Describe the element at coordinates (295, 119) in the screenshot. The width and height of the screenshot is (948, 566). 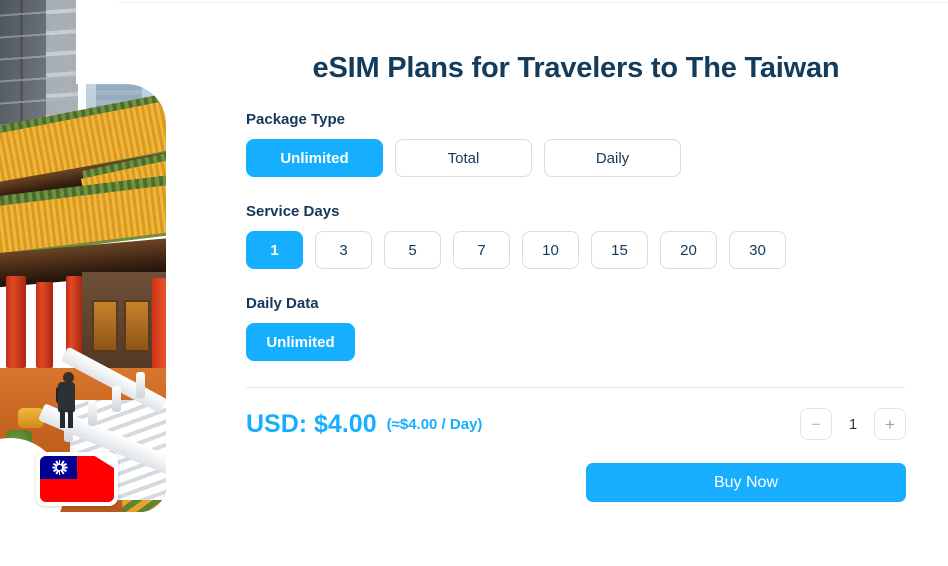
I see `package-type-label: Package Type` at that location.